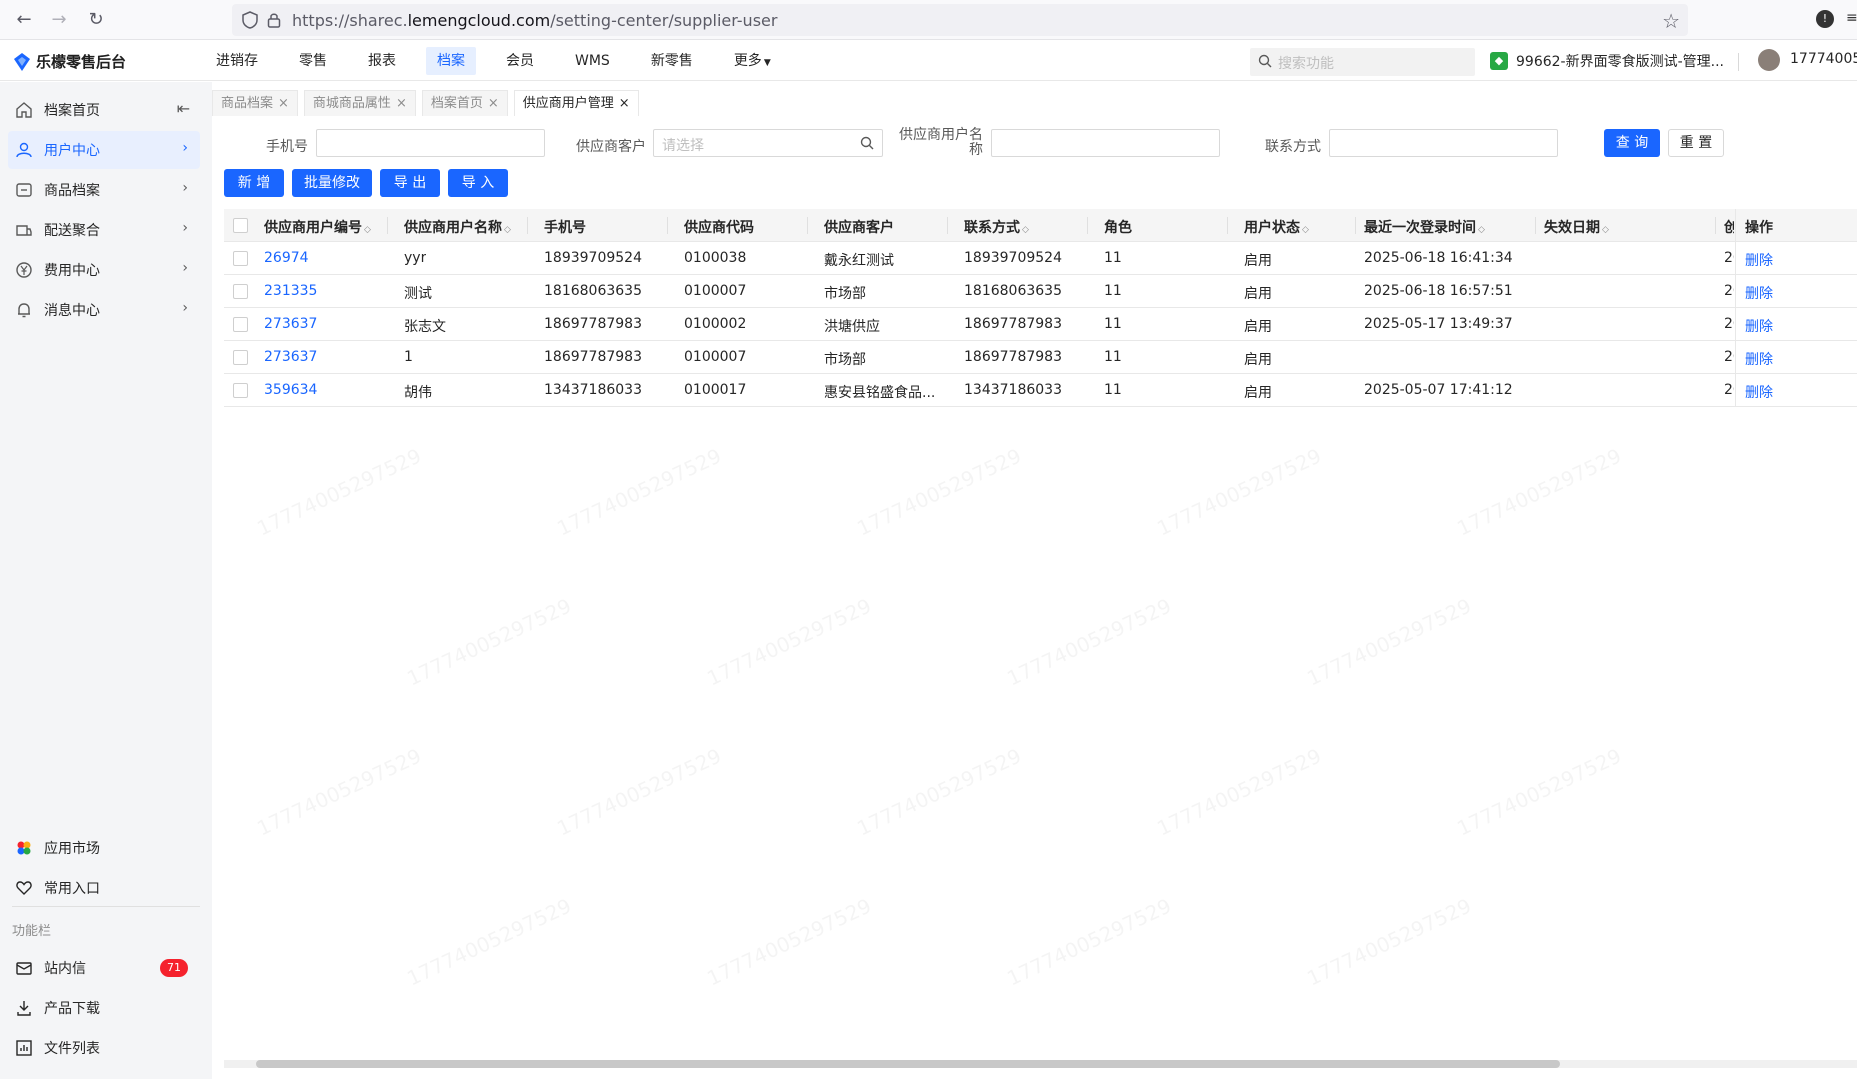 The width and height of the screenshot is (1857, 1079). Describe the element at coordinates (240, 225) in the screenshot. I see `select-all-checkbox` at that location.